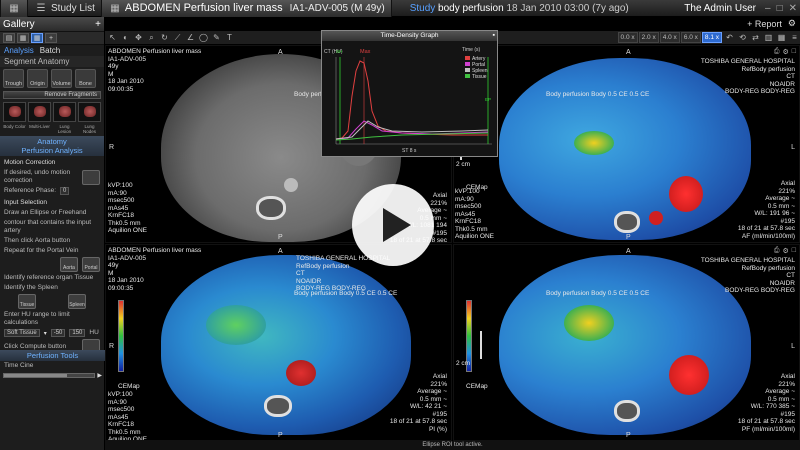 The width and height of the screenshot is (800, 450). What do you see at coordinates (51, 38) in the screenshot?
I see `crosshair-icon: +` at bounding box center [51, 38].